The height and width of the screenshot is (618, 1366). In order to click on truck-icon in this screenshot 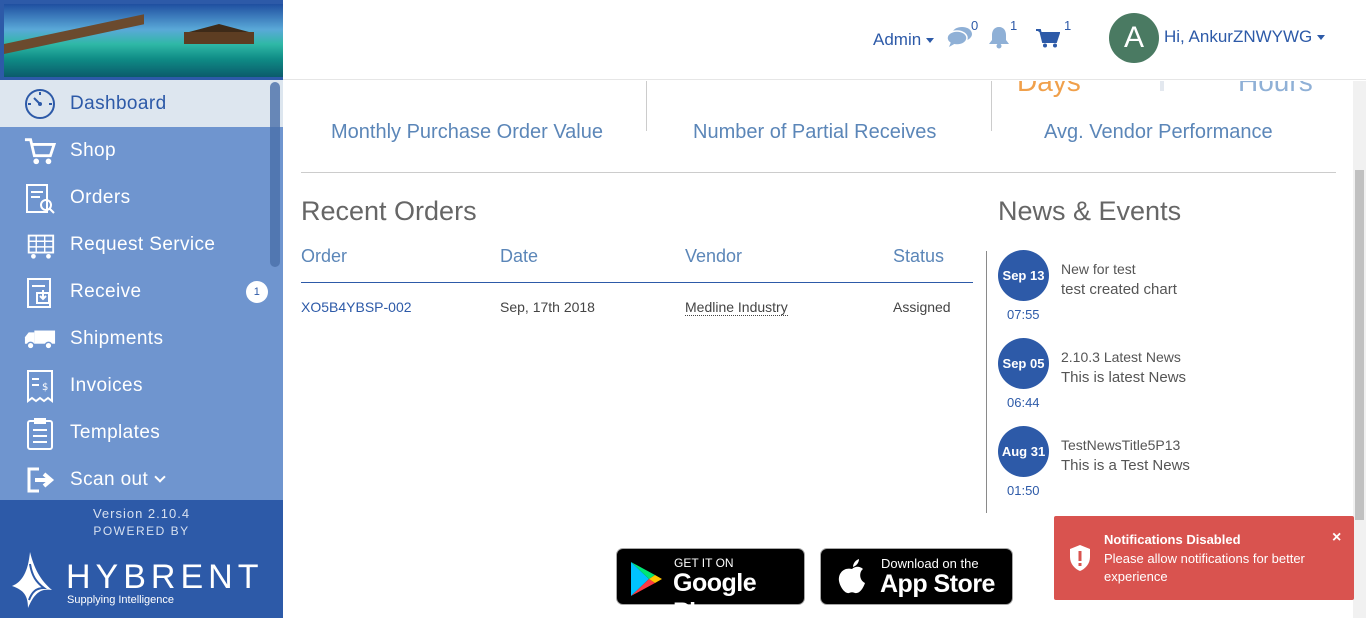, I will do `click(40, 339)`.